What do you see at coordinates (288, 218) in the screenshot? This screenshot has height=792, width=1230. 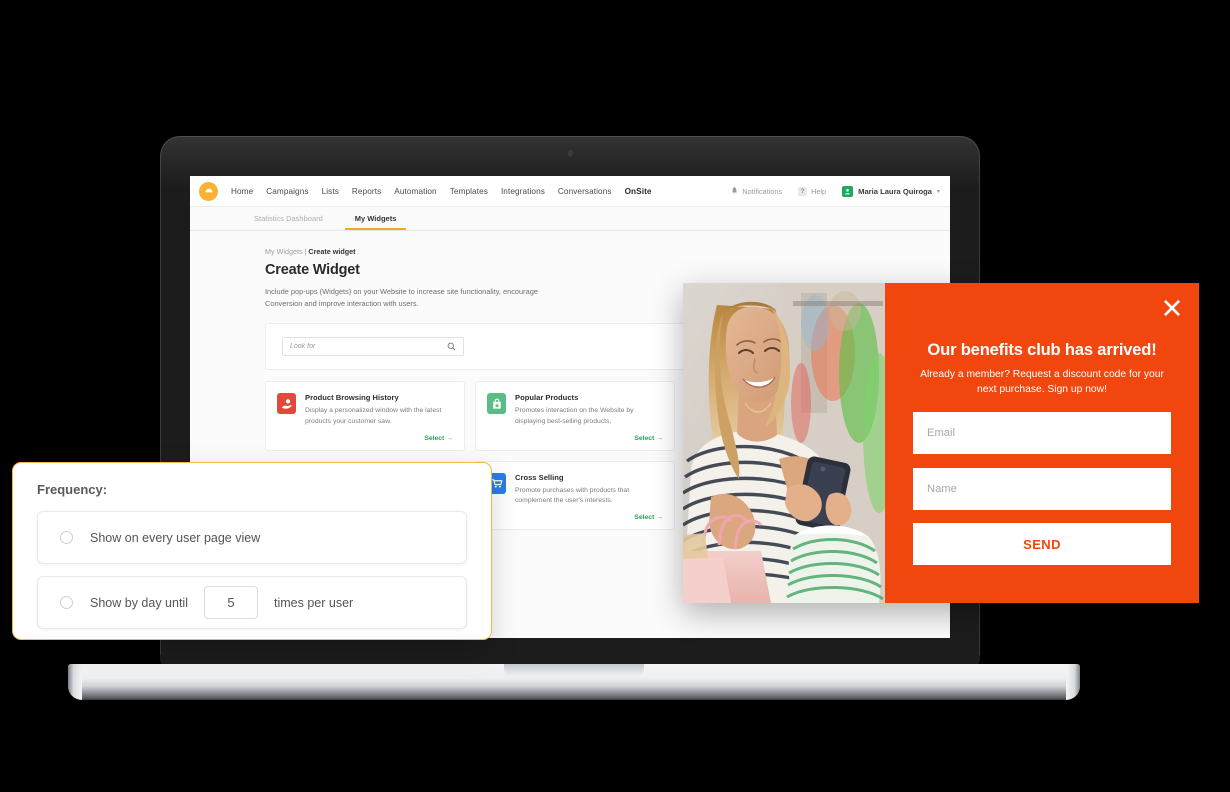 I see `tab-statistics-dashboard: Statistics Dashboard` at bounding box center [288, 218].